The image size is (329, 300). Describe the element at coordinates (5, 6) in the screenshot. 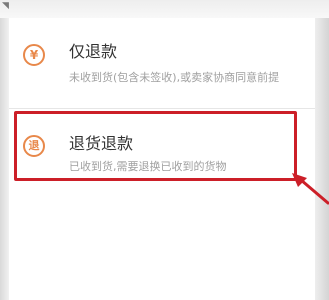

I see `corner-mark: ◥` at that location.